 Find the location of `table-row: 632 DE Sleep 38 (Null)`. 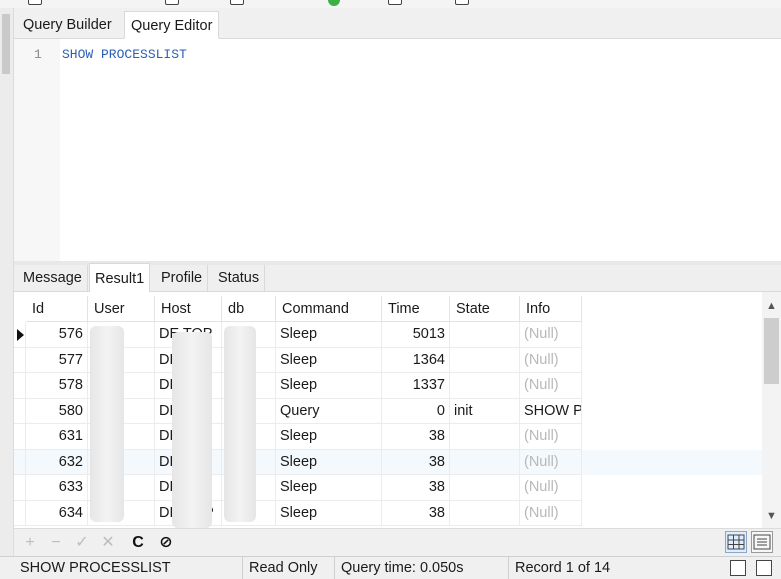

table-row: 632 DE Sleep 38 (Null) is located at coordinates (388, 462).